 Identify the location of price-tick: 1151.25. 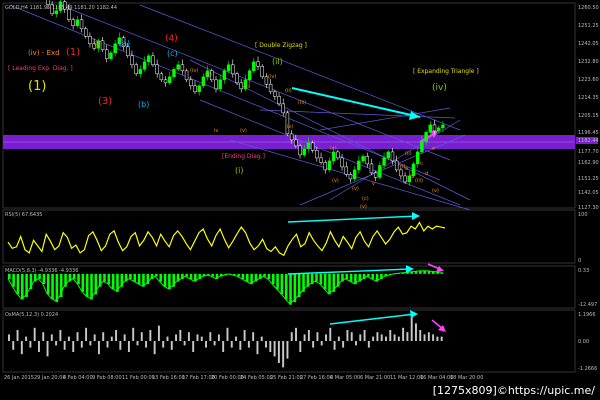
(588, 179).